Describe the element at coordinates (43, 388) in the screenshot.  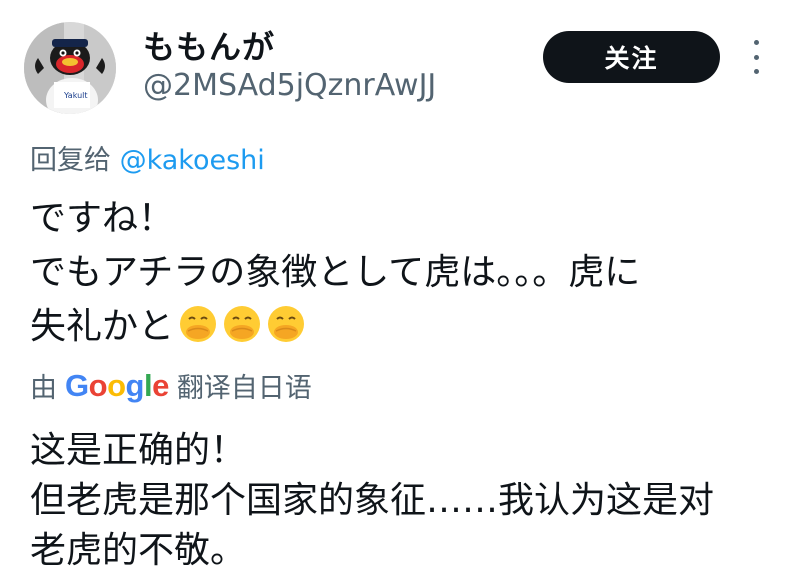
I see `translated-by-prefix: 由` at that location.